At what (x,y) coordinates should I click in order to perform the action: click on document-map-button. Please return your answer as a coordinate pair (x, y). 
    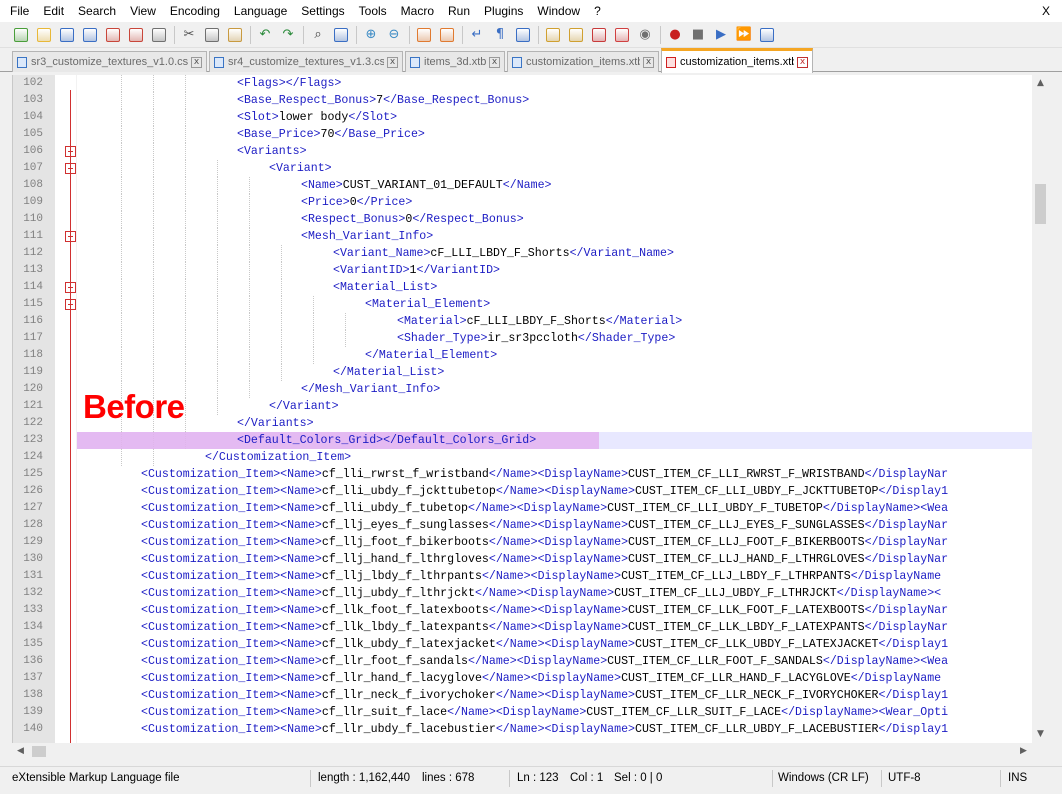
    Looking at the image, I should click on (576, 35).